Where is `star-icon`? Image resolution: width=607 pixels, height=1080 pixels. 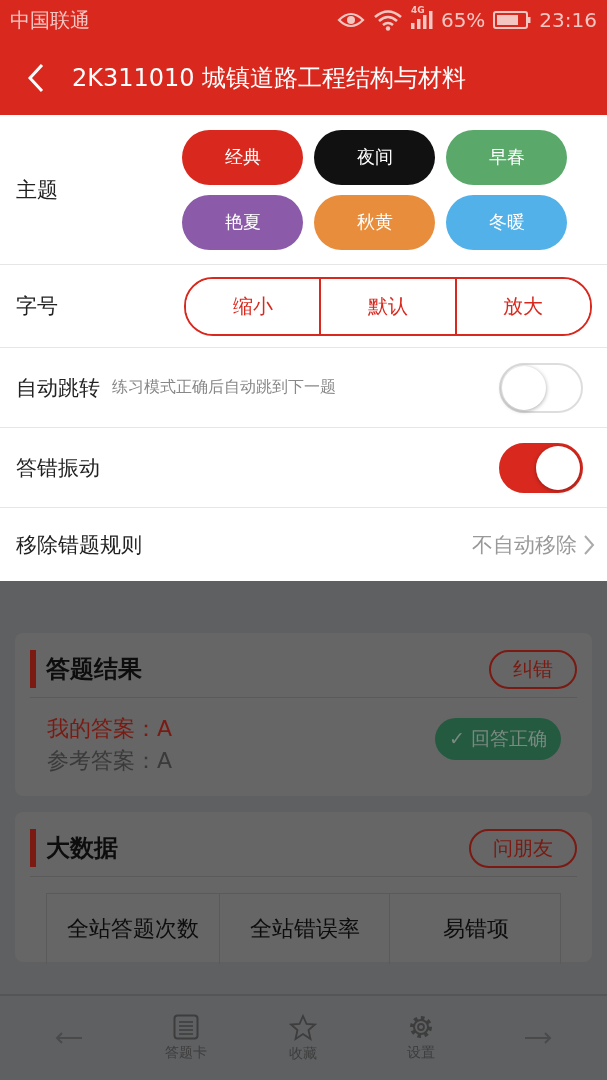
star-icon is located at coordinates (303, 1027).